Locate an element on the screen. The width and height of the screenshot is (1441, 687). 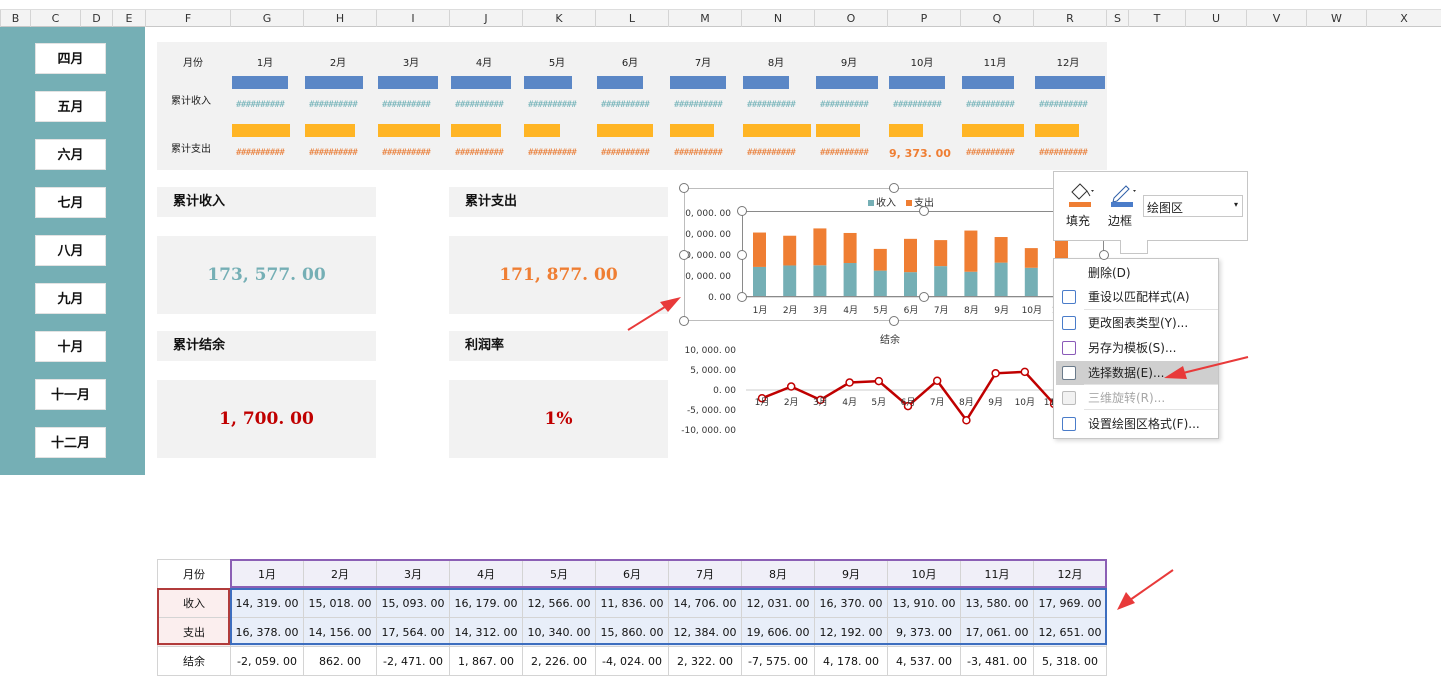
strip-month: 1月 is located at coordinates (265, 63).